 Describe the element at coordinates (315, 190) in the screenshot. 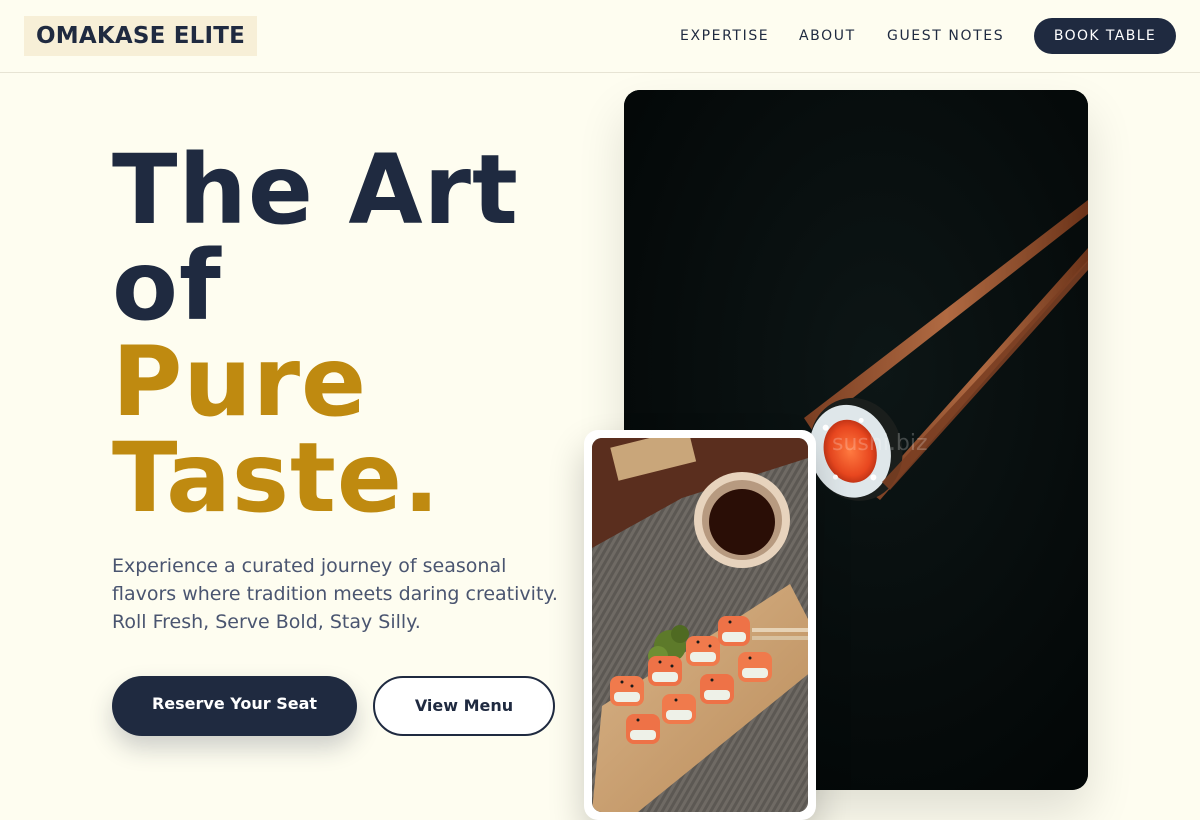

I see `headline-line-1: The Art` at that location.